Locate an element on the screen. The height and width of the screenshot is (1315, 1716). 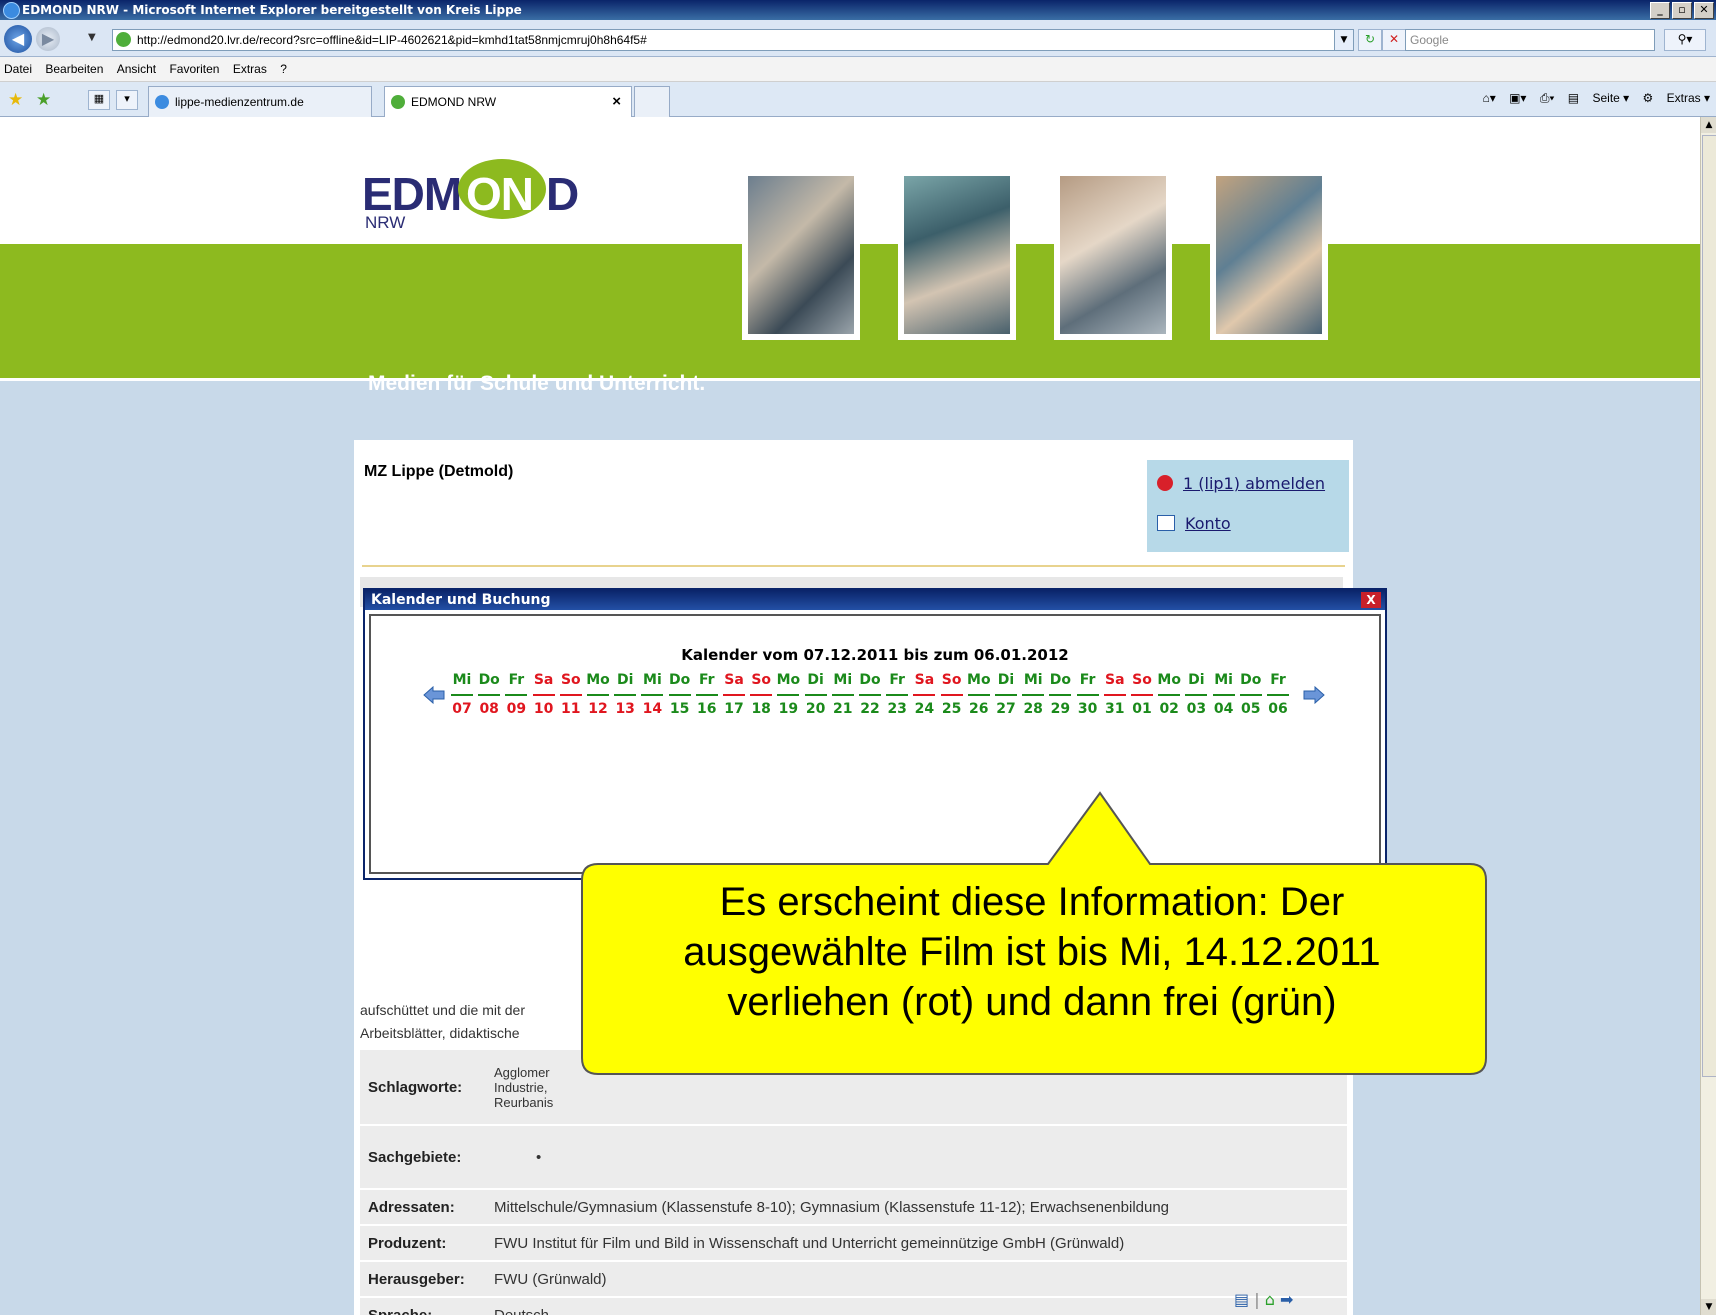
day-number: 02 is located at coordinates (1169, 709).